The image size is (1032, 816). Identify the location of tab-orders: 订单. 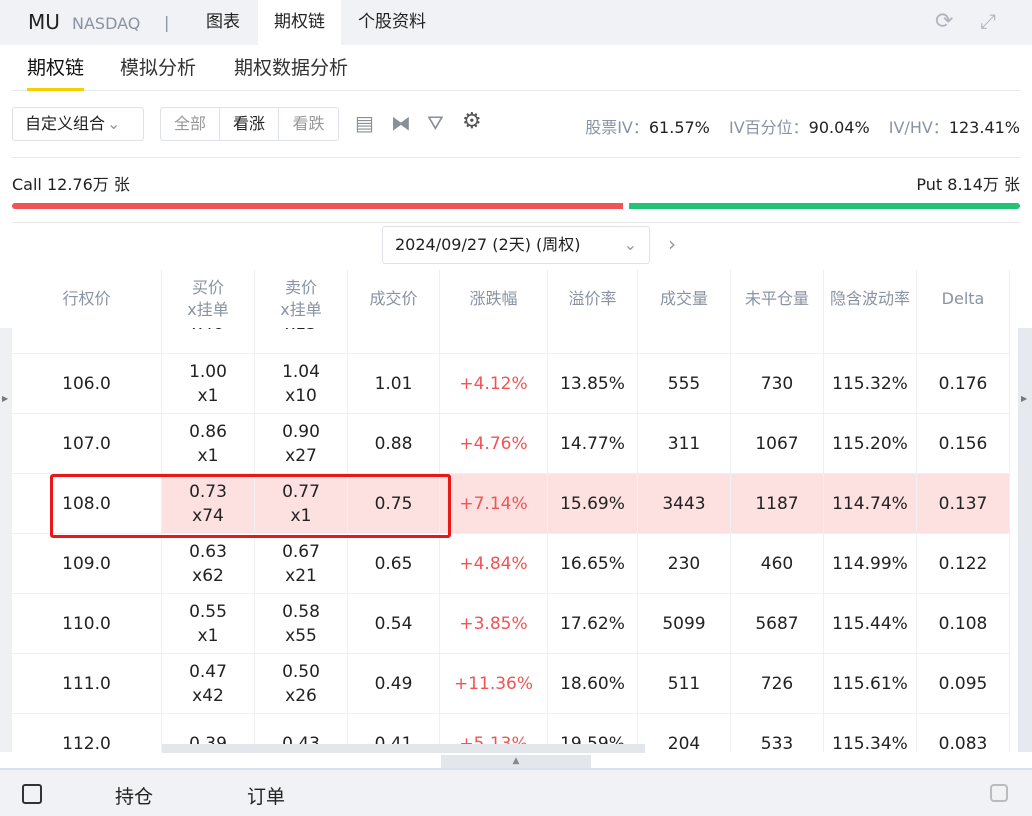
(266, 795).